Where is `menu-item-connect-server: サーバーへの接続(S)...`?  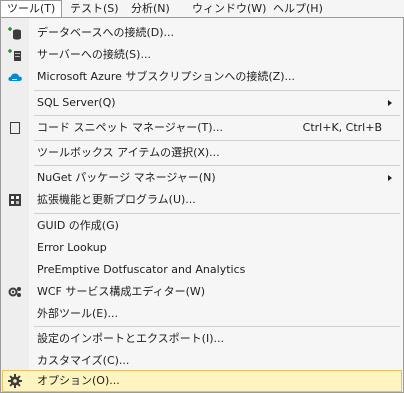 menu-item-connect-server: サーバーへの接続(S)... is located at coordinates (202, 55).